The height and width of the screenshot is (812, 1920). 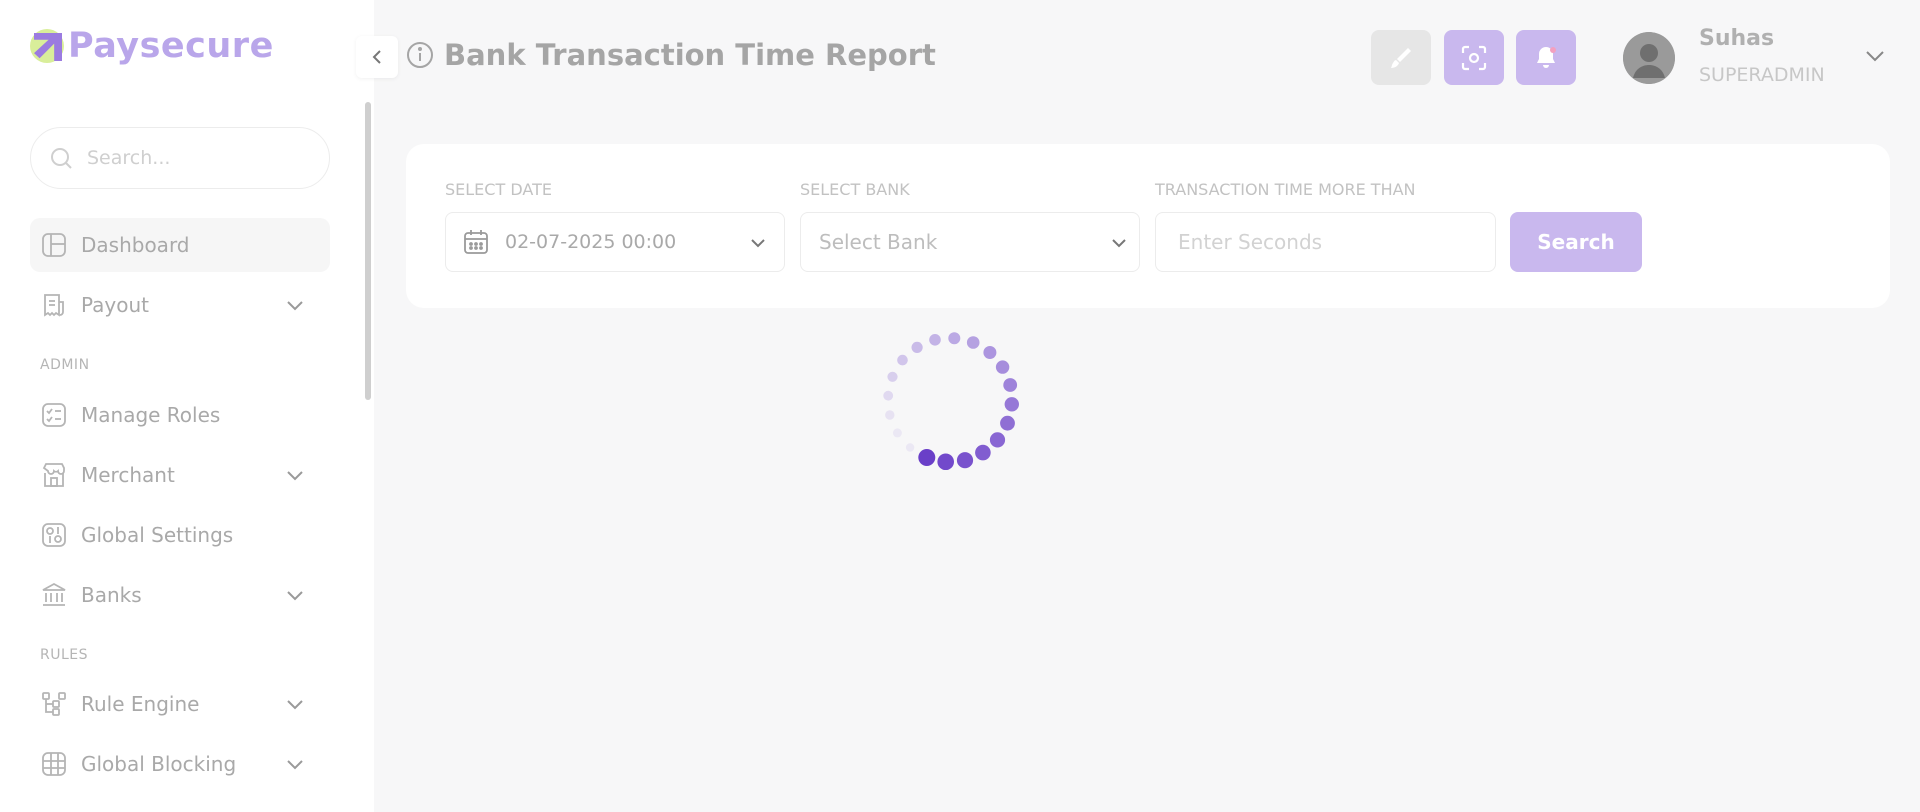 What do you see at coordinates (1576, 242) in the screenshot?
I see `search-button: Search` at bounding box center [1576, 242].